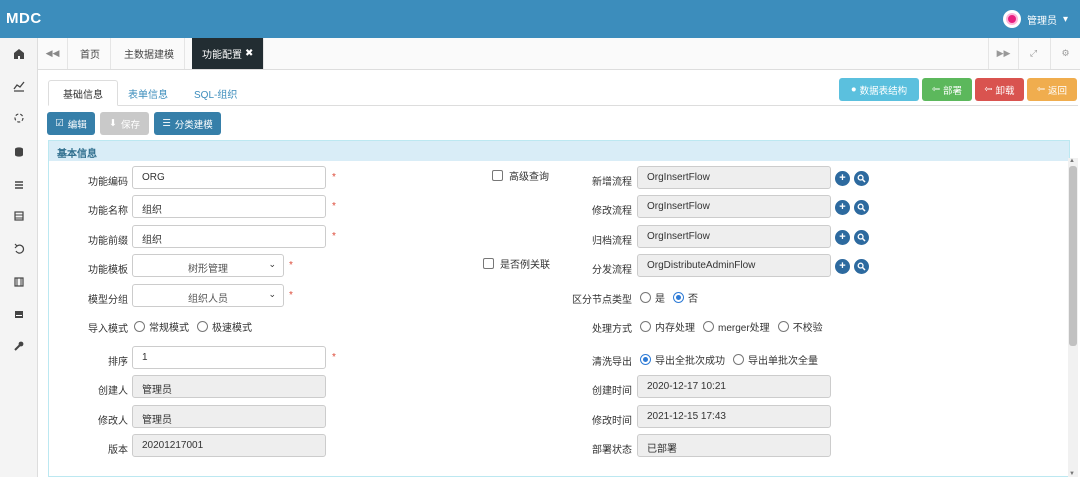 Image resolution: width=1080 pixels, height=477 pixels. I want to click on model-group-select: 组织人员 ⌄, so click(208, 295).